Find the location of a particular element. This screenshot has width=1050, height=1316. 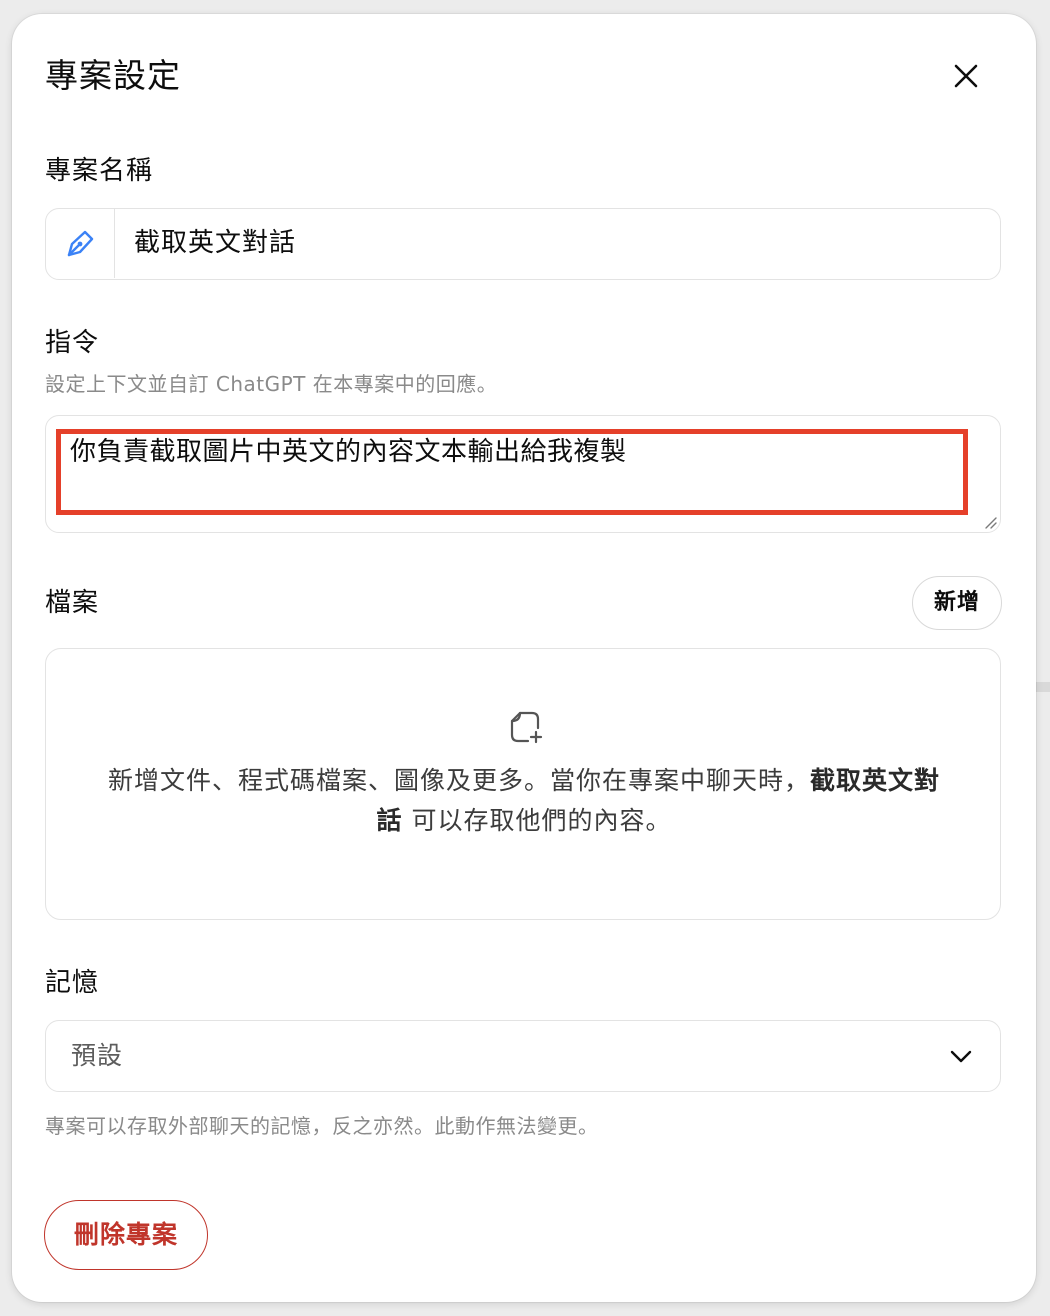

pen-icon is located at coordinates (80, 243).